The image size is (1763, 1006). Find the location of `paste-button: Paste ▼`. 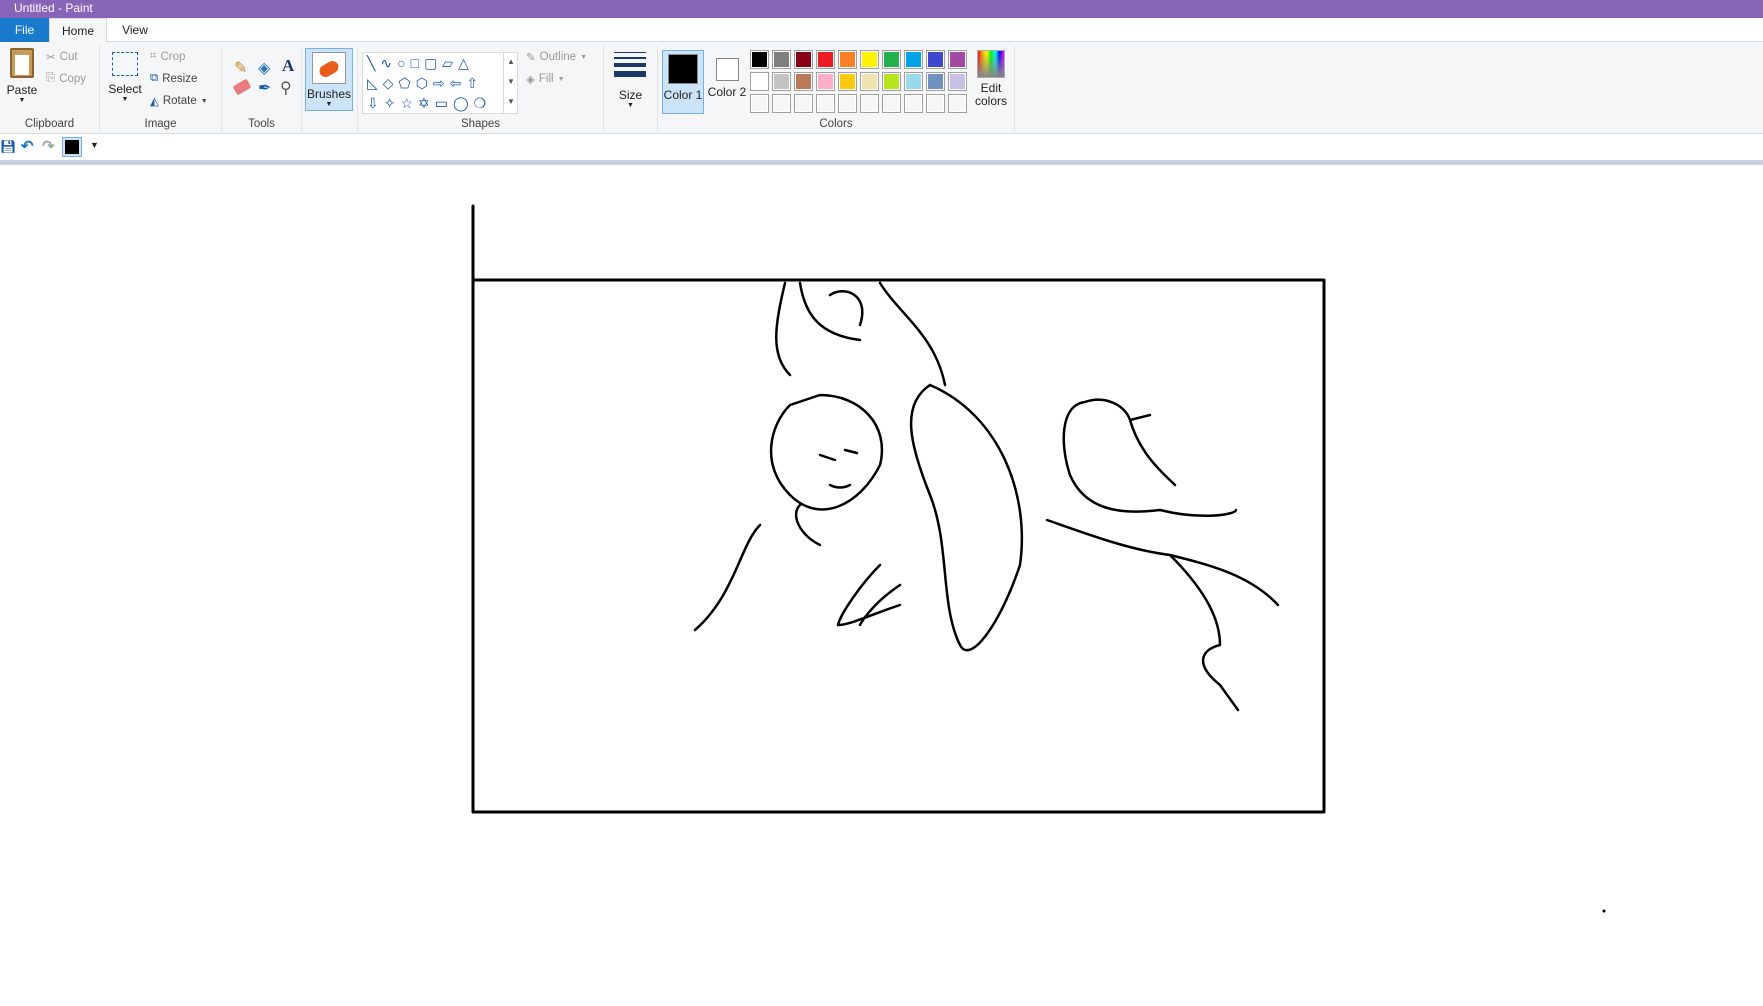

paste-button: Paste ▼ is located at coordinates (22, 76).